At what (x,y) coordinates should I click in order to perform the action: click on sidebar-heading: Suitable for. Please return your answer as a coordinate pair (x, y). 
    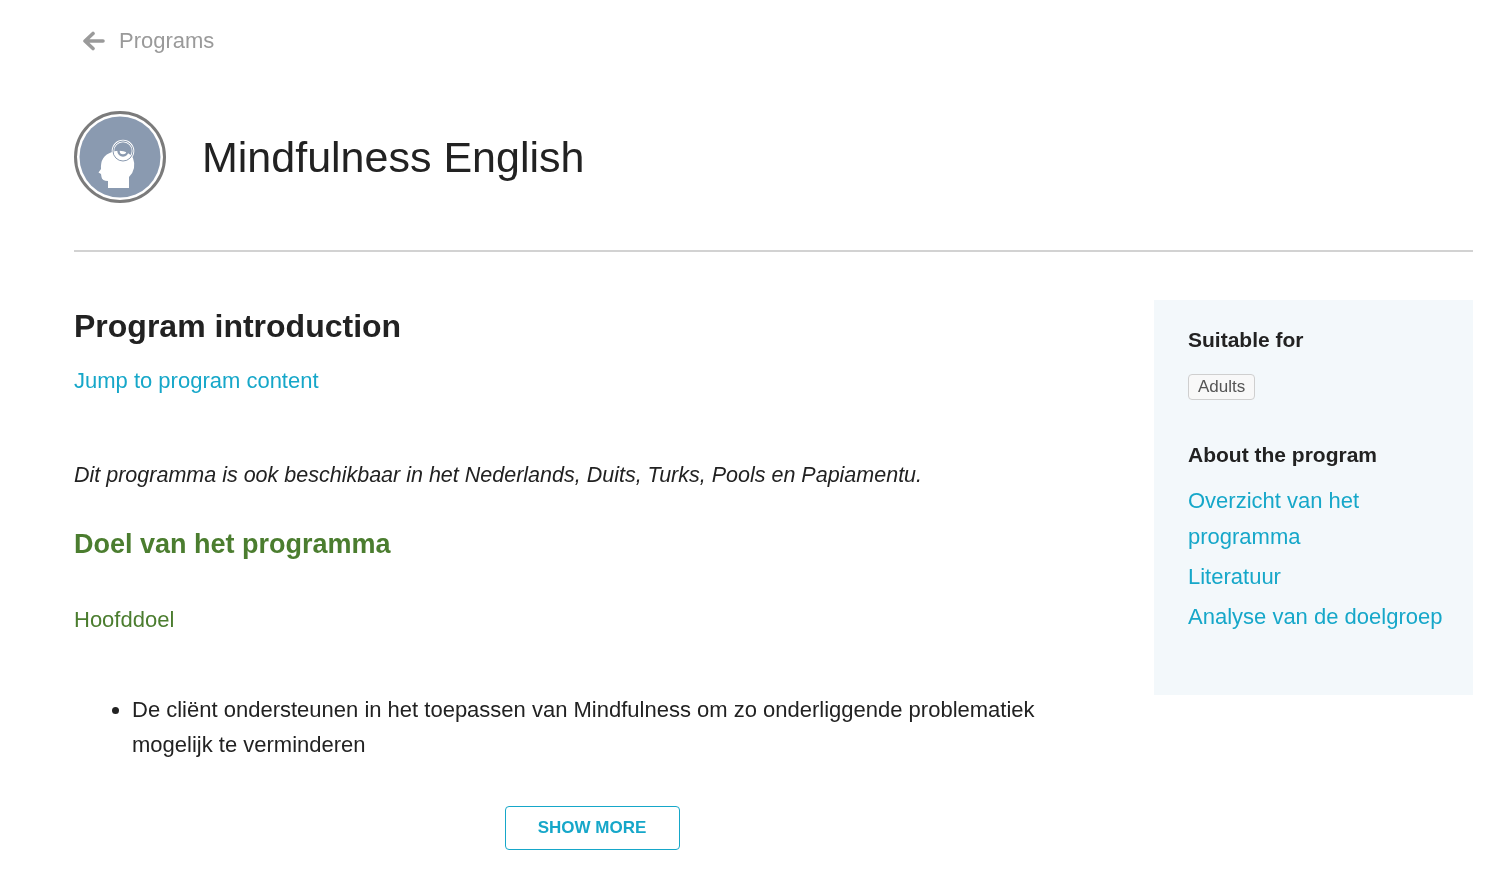
    Looking at the image, I should click on (1246, 340).